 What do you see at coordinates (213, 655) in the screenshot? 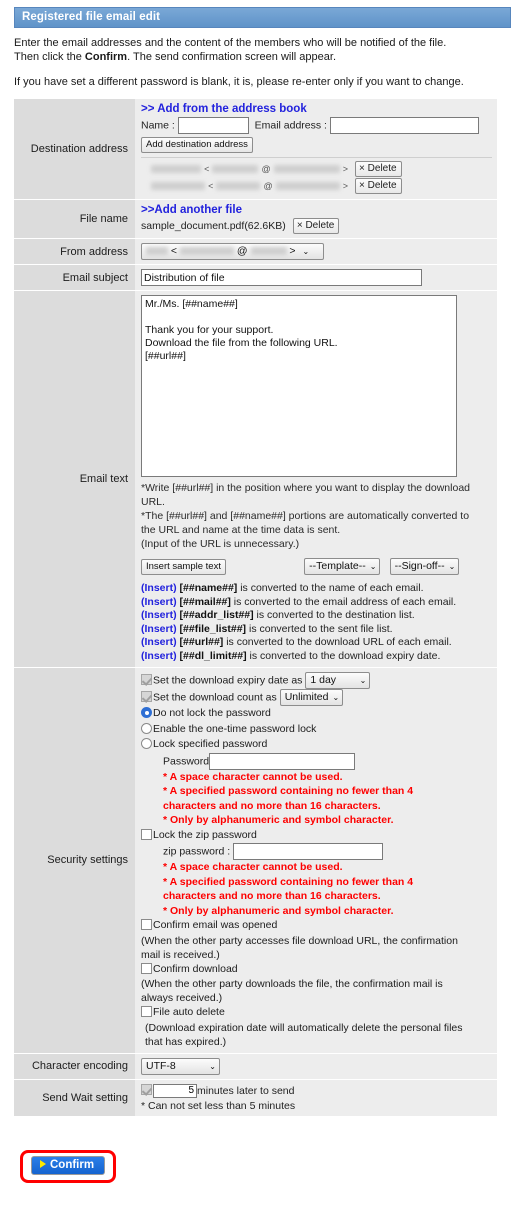
I see `insert-key: [##dl_limit##]` at bounding box center [213, 655].